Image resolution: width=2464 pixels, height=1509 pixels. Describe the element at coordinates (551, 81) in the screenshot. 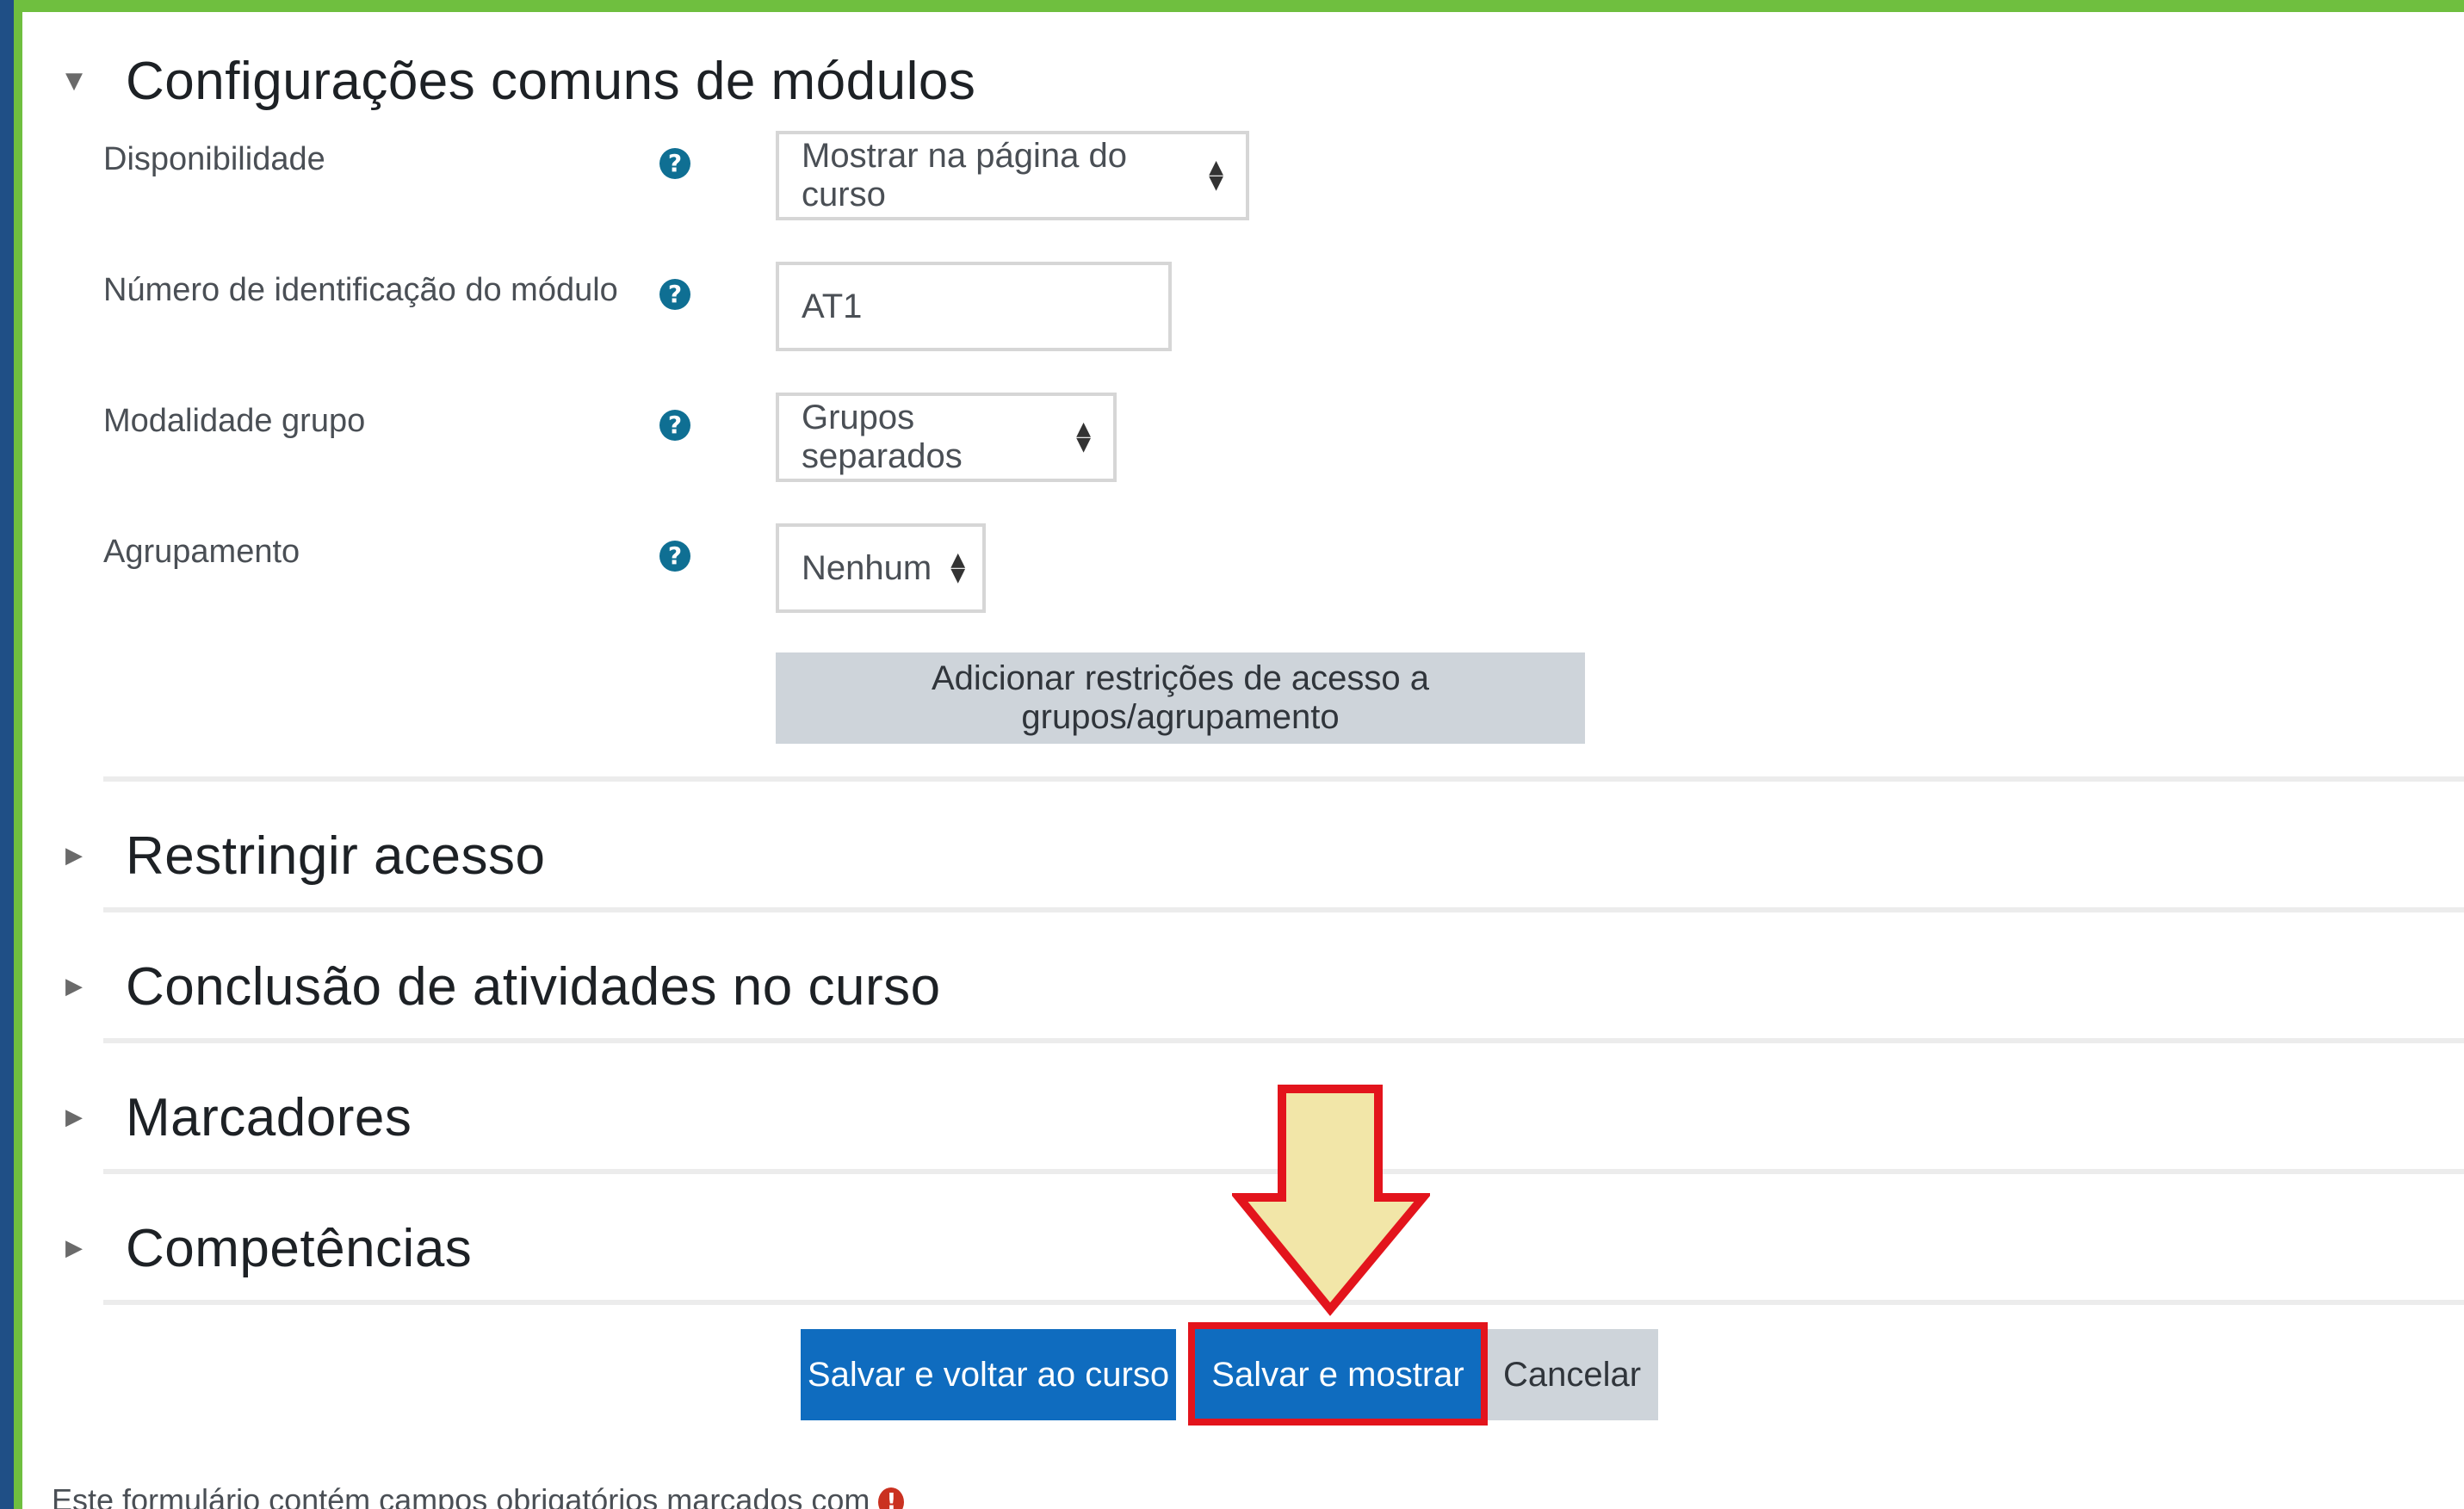

I see `section-title-module-settings: Configurações comuns de módulos` at that location.